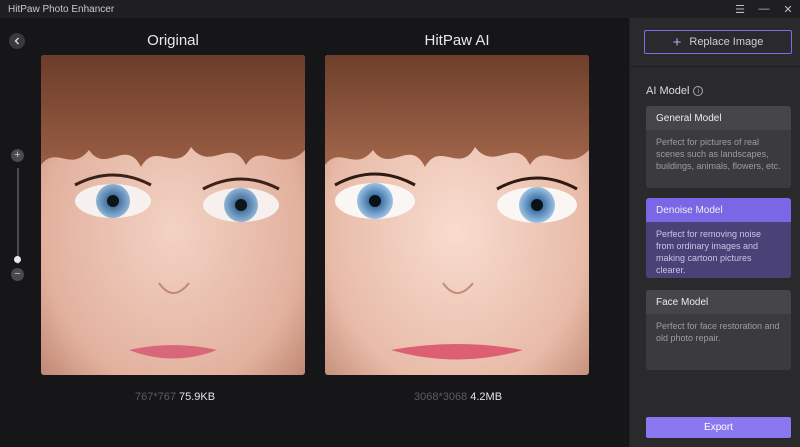 This screenshot has height=447, width=800. What do you see at coordinates (668, 91) in the screenshot?
I see `ai-model-label: AI Model` at bounding box center [668, 91].